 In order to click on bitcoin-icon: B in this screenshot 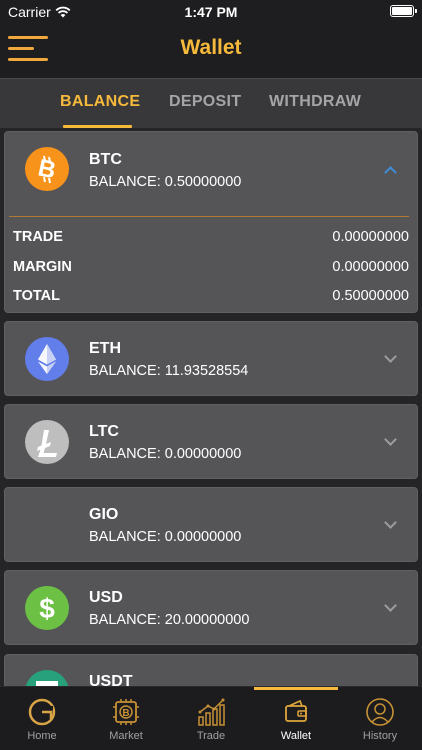, I will do `click(47, 169)`.